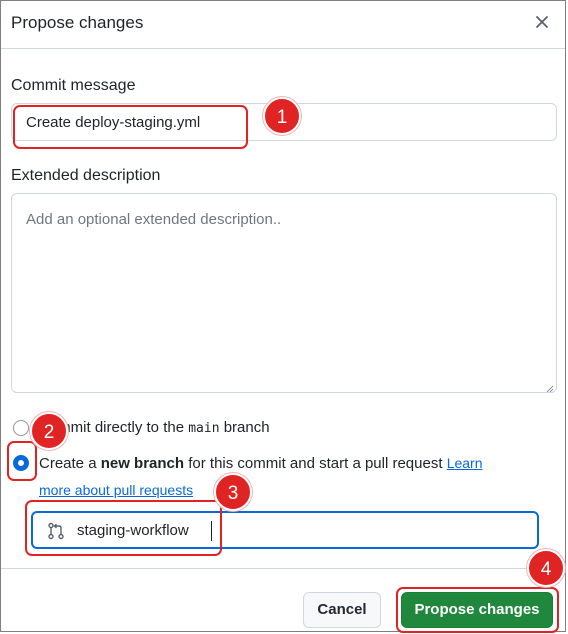 This screenshot has height=634, width=568. Describe the element at coordinates (86, 175) in the screenshot. I see `extended-description-label: Extended description` at that location.